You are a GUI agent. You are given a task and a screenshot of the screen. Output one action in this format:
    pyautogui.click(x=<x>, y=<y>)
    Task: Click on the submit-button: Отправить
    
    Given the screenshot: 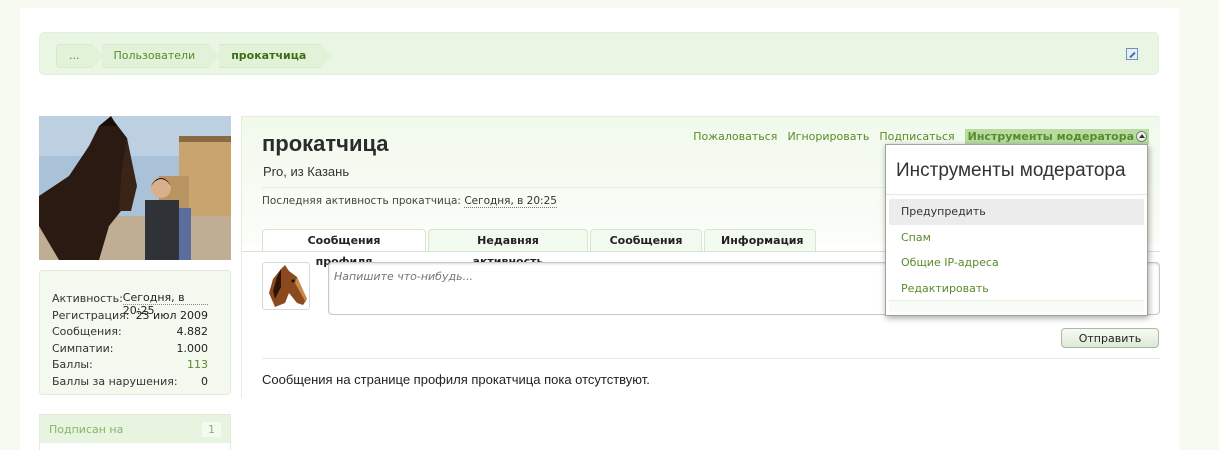 What is the action you would take?
    pyautogui.click(x=1110, y=338)
    